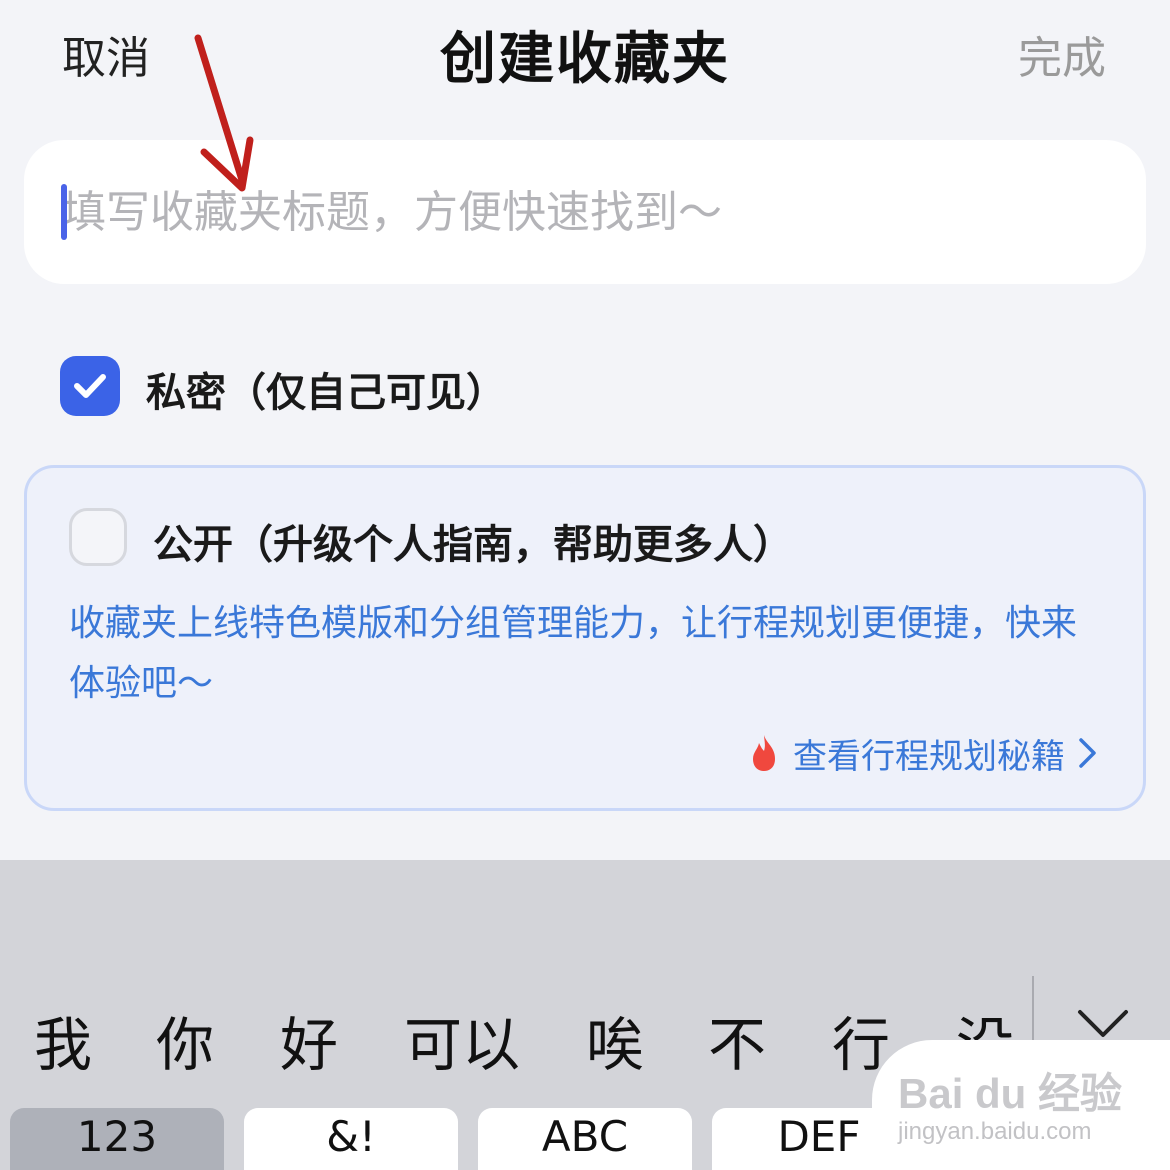  What do you see at coordinates (995, 1131) in the screenshot?
I see `watermark-url: jingyan.baidu.com` at bounding box center [995, 1131].